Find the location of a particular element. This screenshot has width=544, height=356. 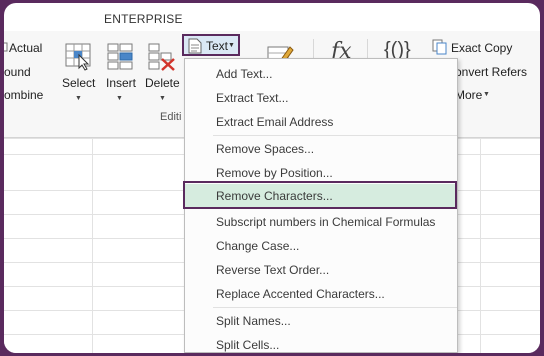

actual-button: Actual is located at coordinates (25, 48).